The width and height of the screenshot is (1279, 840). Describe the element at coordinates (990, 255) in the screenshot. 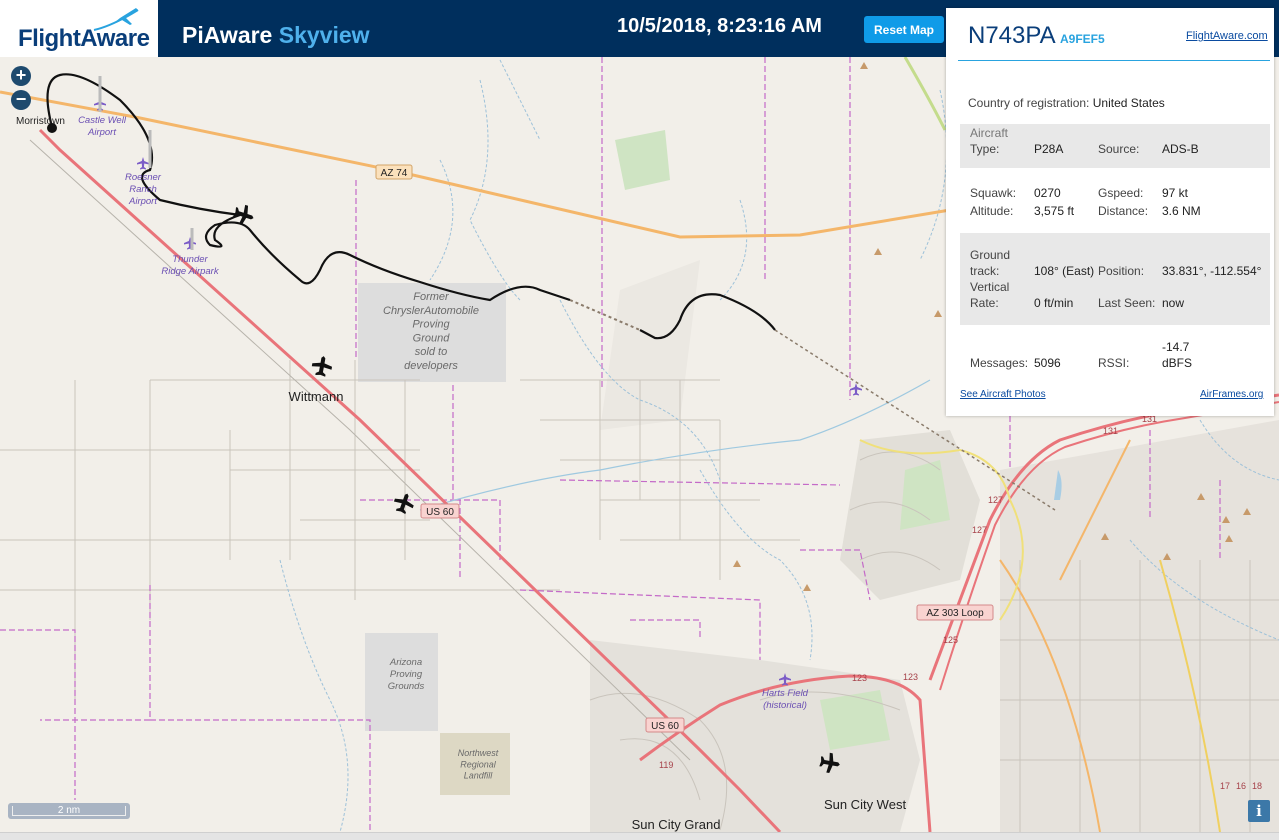

I see `track-label-1: Ground` at that location.